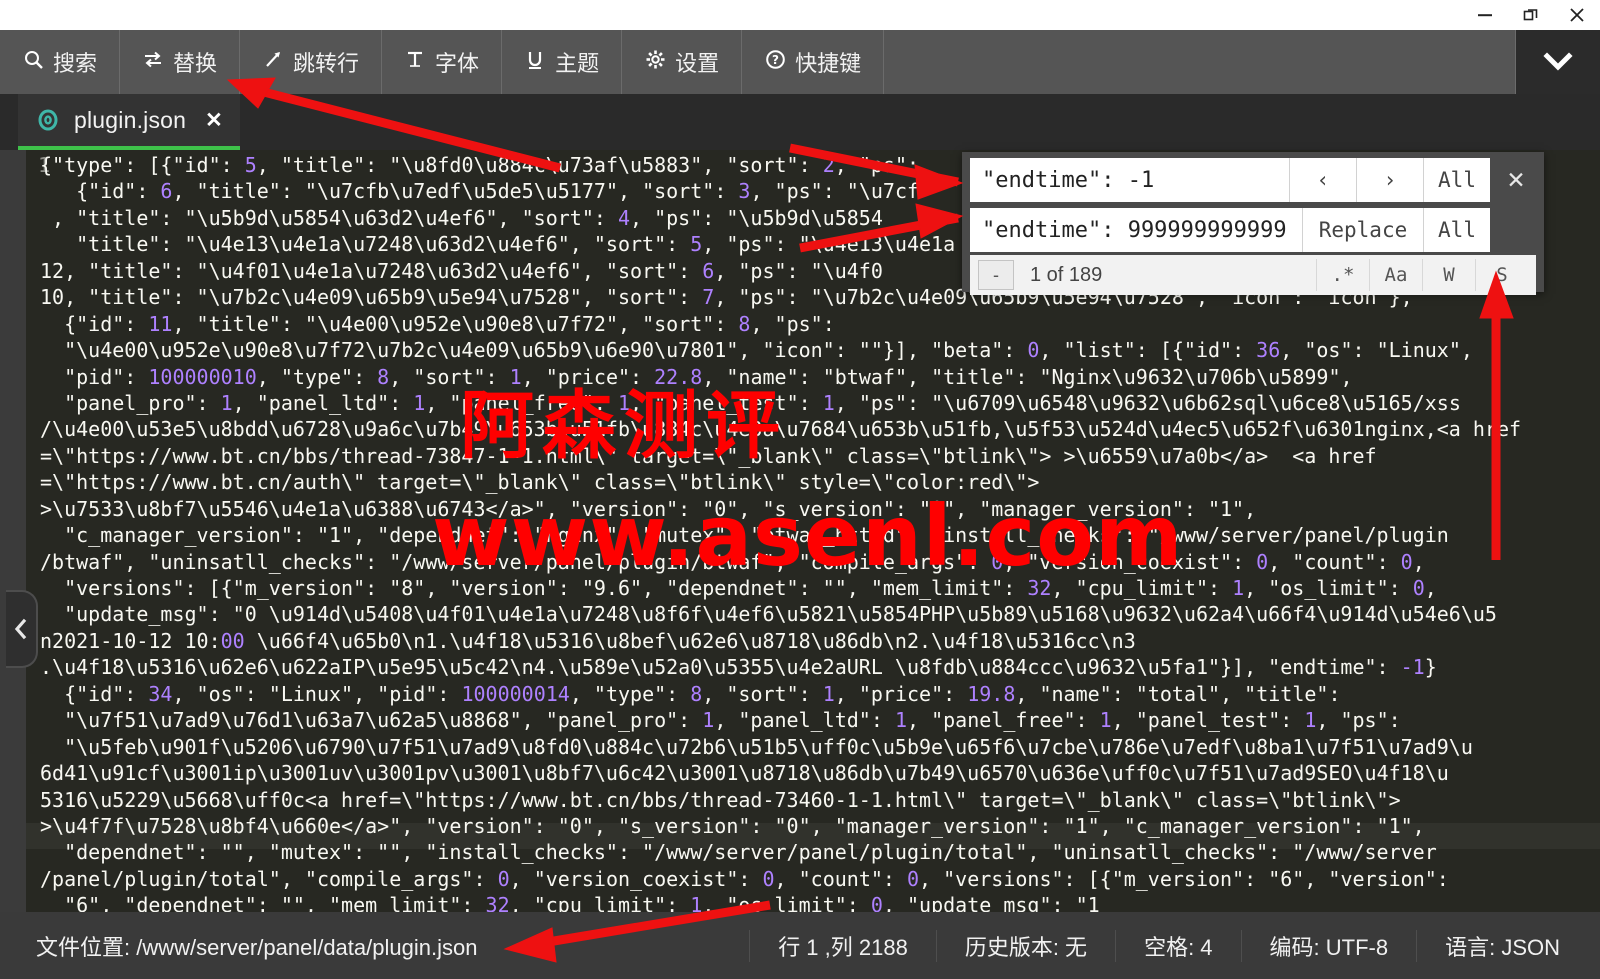  Describe the element at coordinates (697, 63) in the screenshot. I see `toolbar-label-settings: 设置` at that location.